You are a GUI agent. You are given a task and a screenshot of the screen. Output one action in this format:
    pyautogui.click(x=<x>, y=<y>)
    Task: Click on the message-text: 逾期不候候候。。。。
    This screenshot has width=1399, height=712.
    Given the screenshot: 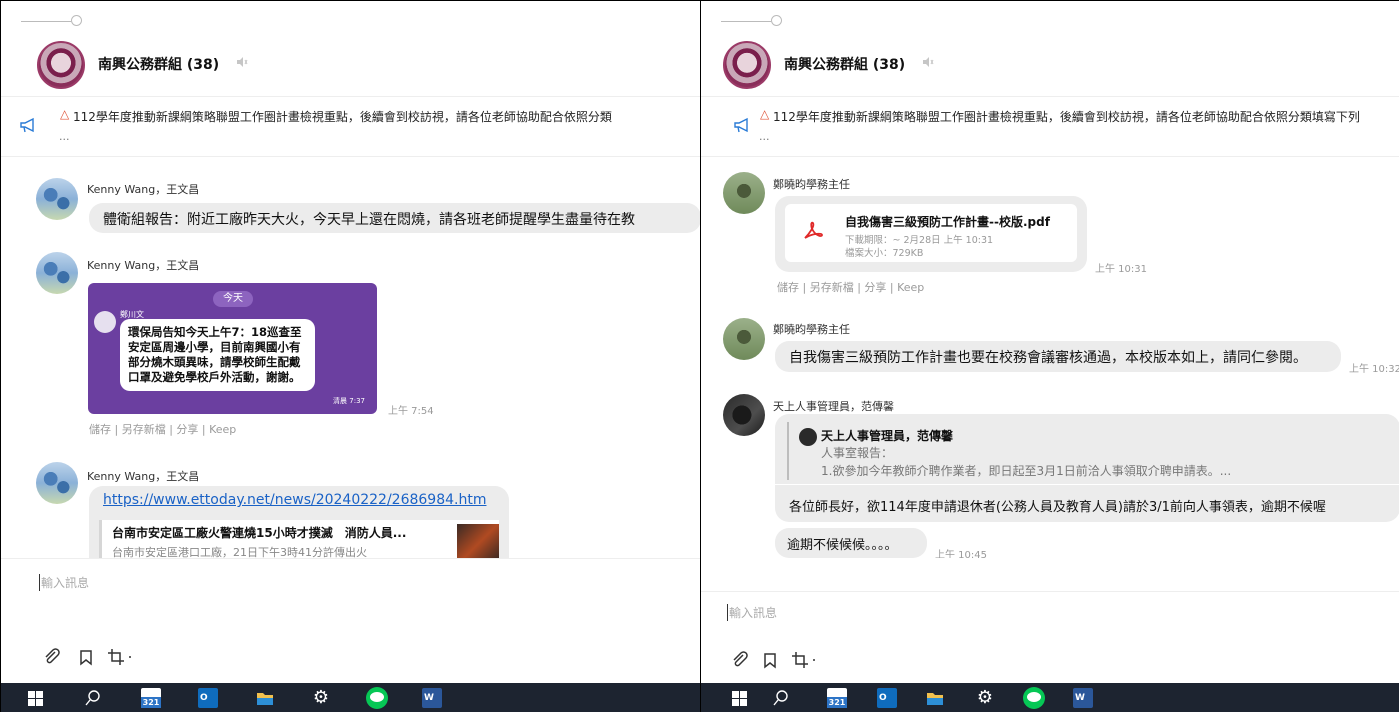 What is the action you would take?
    pyautogui.click(x=842, y=545)
    